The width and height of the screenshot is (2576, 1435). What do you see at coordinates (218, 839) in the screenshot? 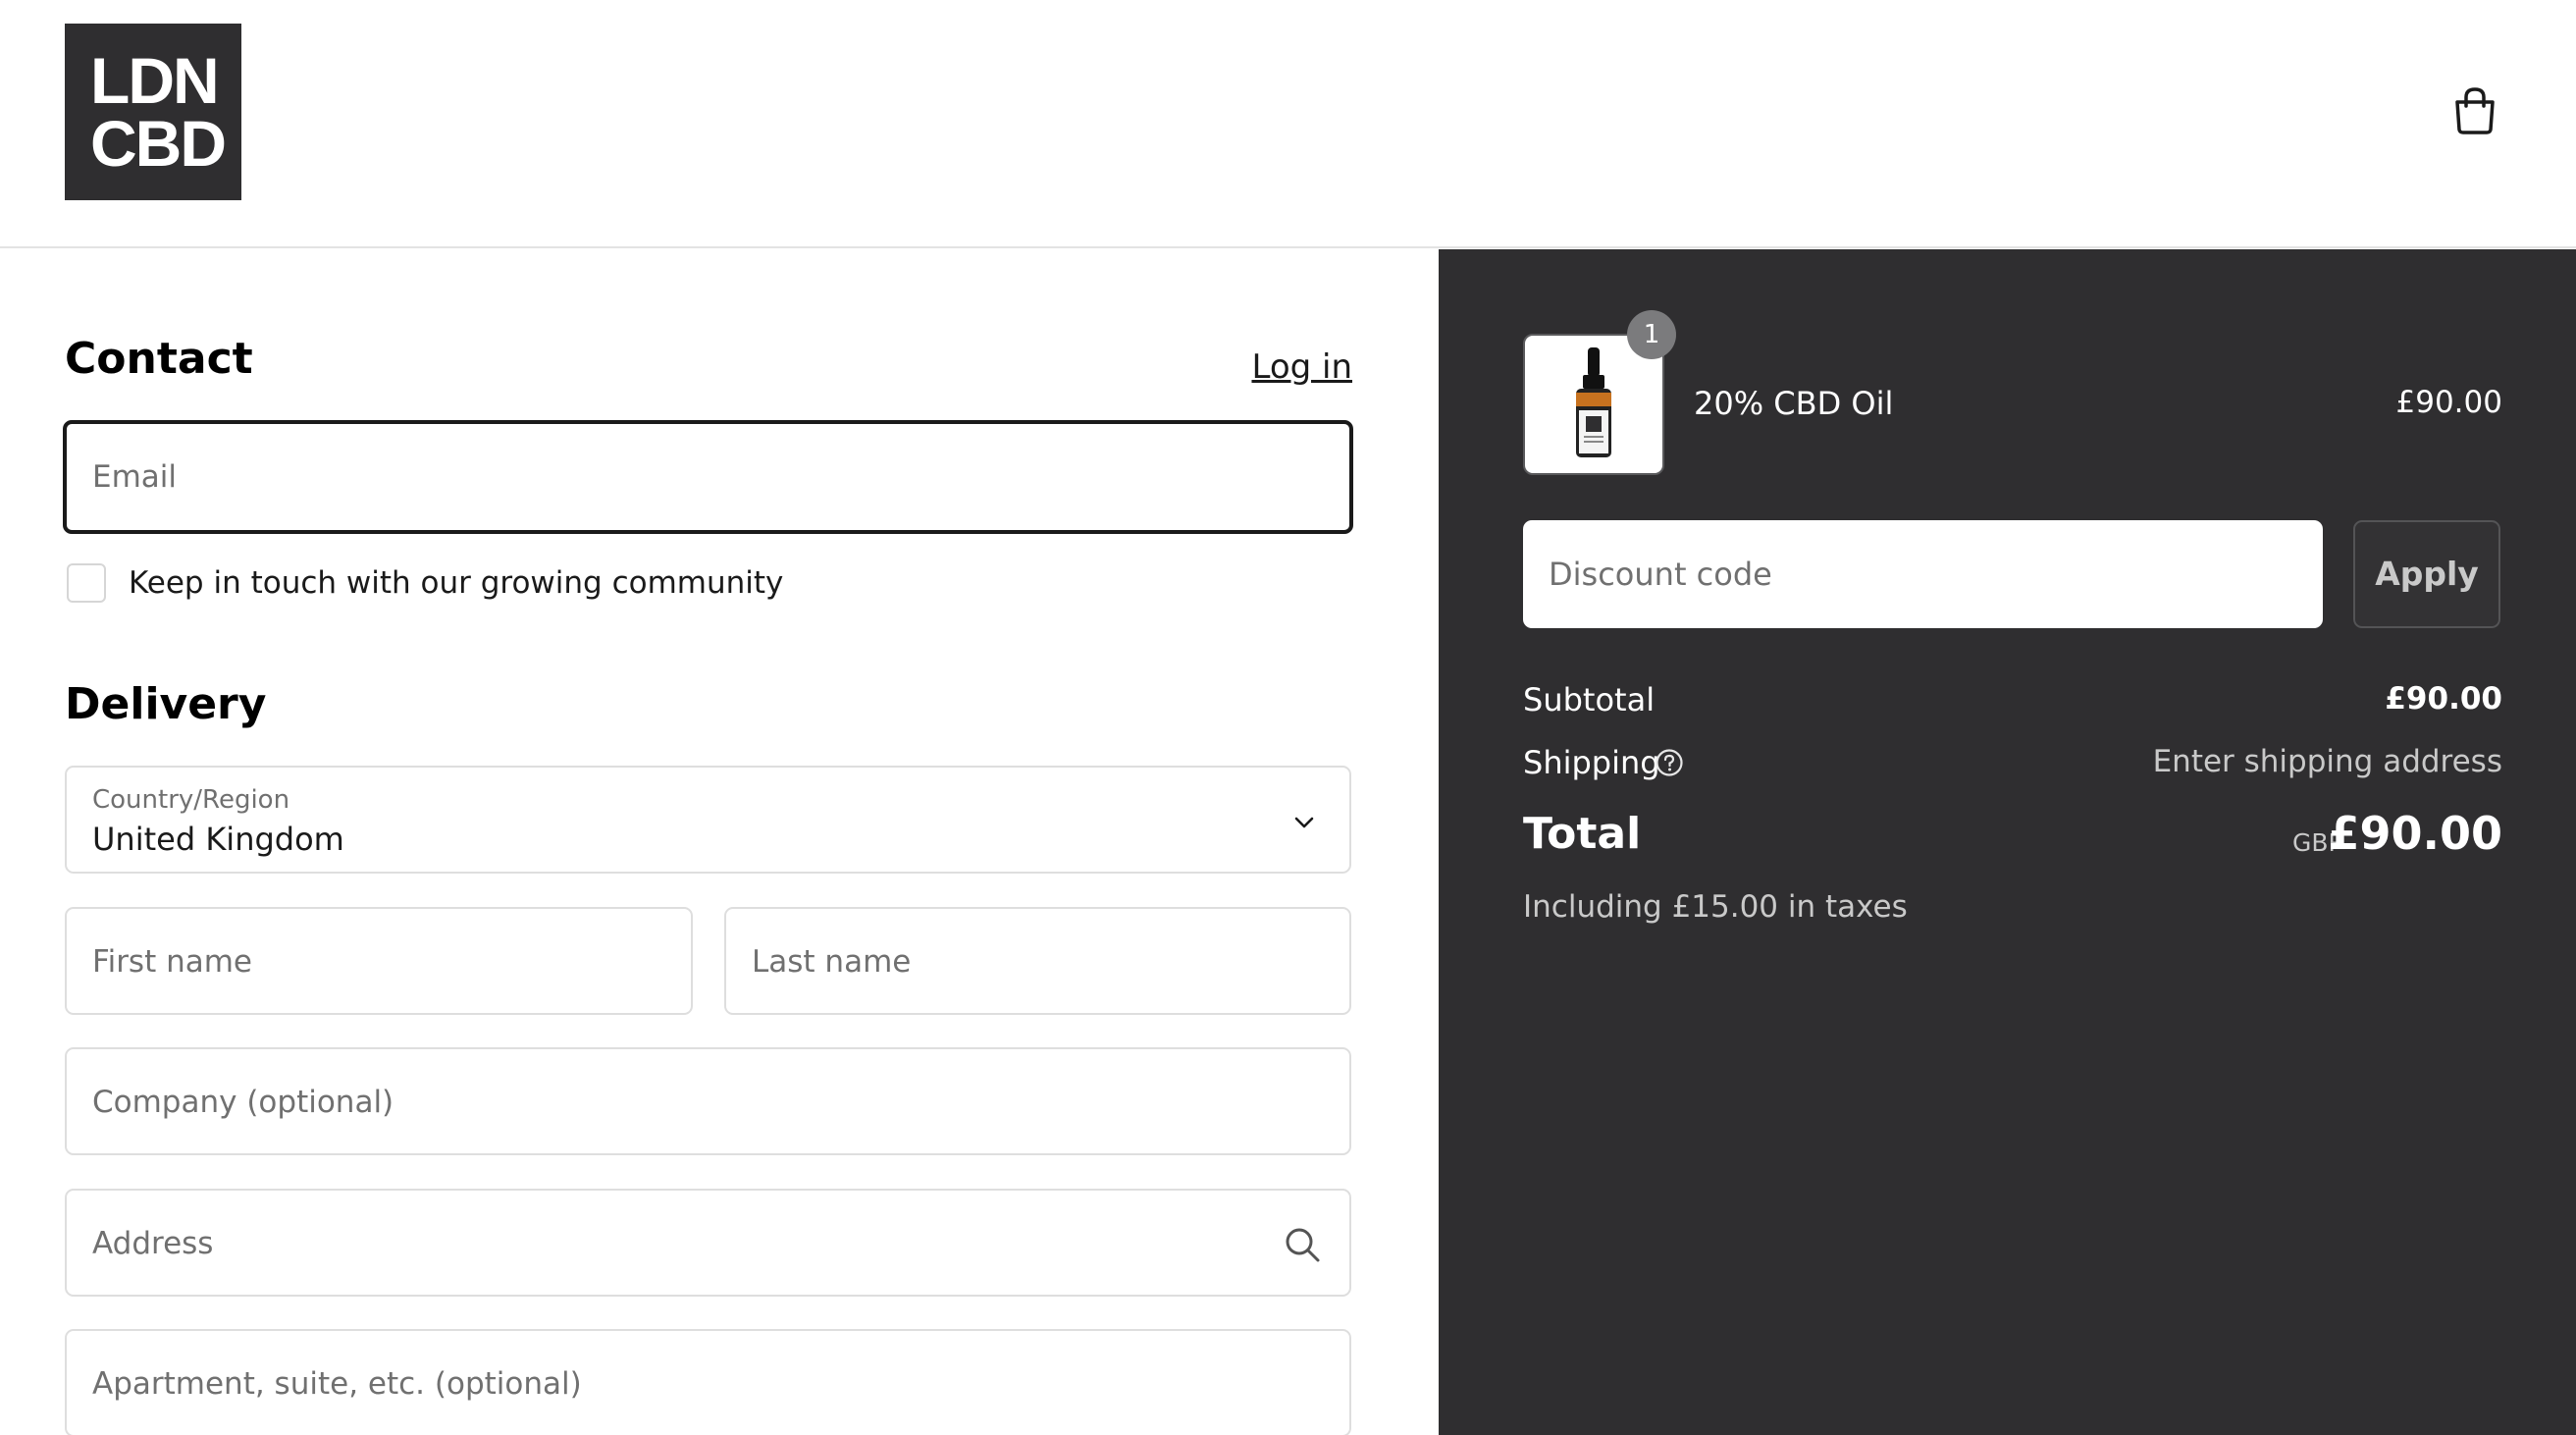
I see `country-select-value: United Kingdom` at bounding box center [218, 839].